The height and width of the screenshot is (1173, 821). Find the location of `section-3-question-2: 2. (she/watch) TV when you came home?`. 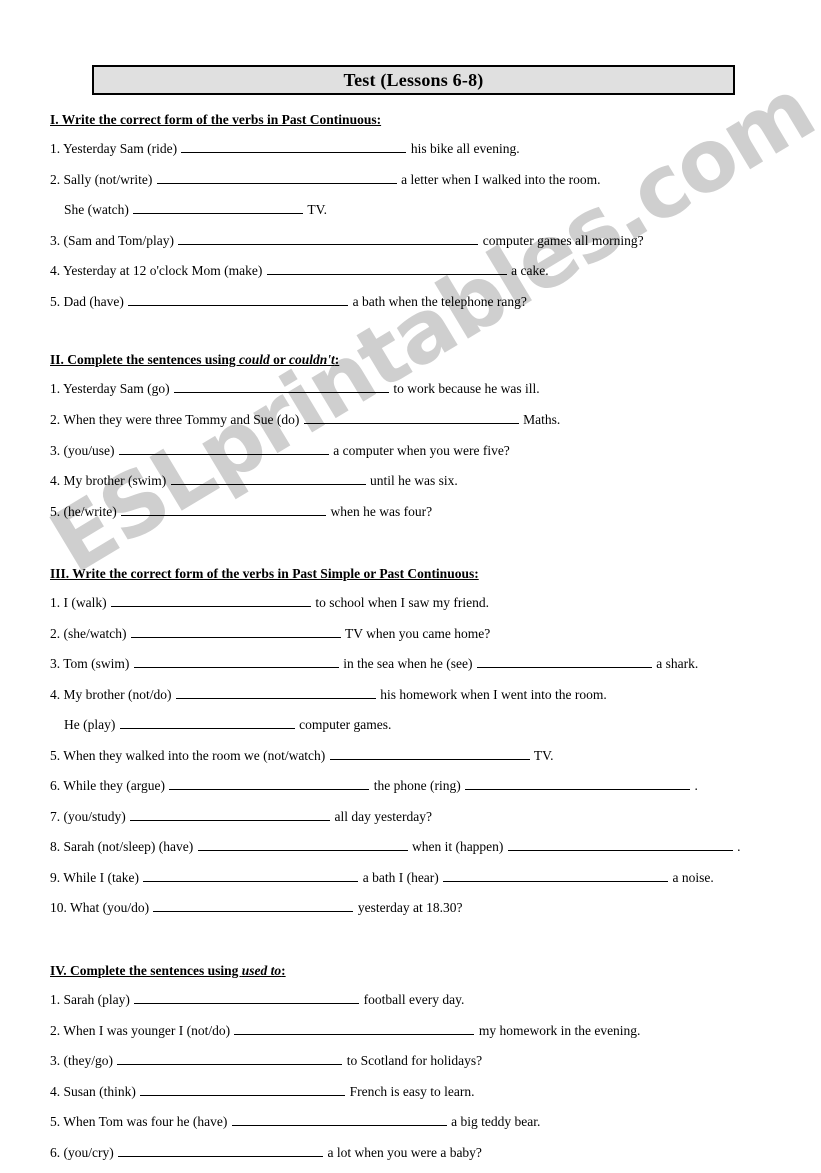

section-3-question-2: 2. (she/watch) TV when you came home? is located at coordinates (422, 633).